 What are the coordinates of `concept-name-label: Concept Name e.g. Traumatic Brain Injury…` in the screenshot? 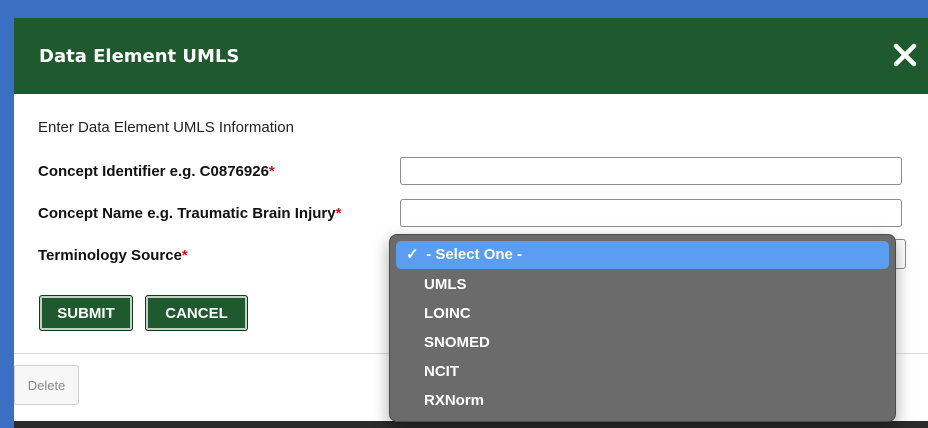 It's located at (190, 213).